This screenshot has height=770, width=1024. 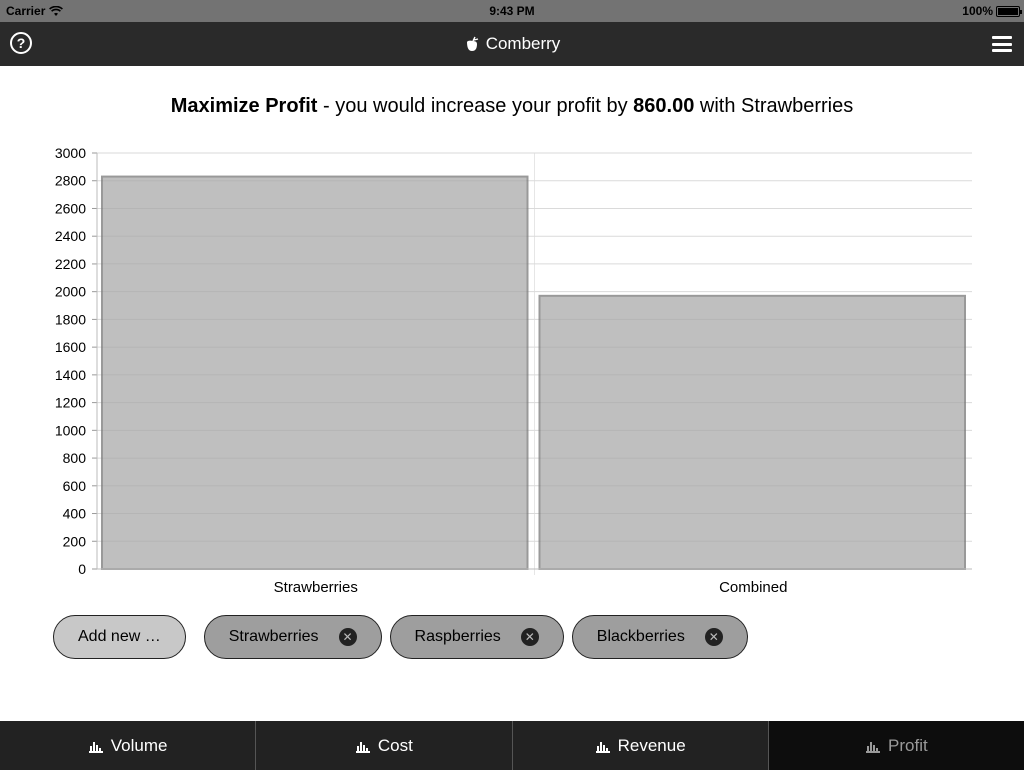 I want to click on fruit-chip-label: Raspberries, so click(x=457, y=636).